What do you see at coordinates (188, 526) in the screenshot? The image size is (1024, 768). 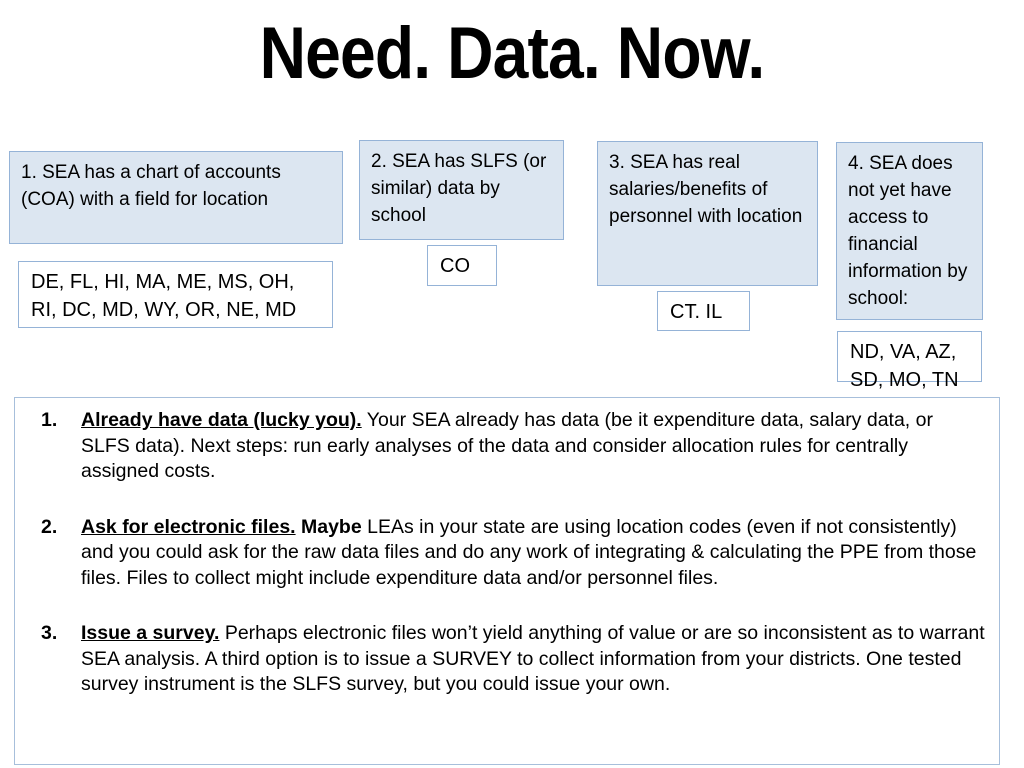 I see `step-lead-underlined: Ask for electronic files.` at bounding box center [188, 526].